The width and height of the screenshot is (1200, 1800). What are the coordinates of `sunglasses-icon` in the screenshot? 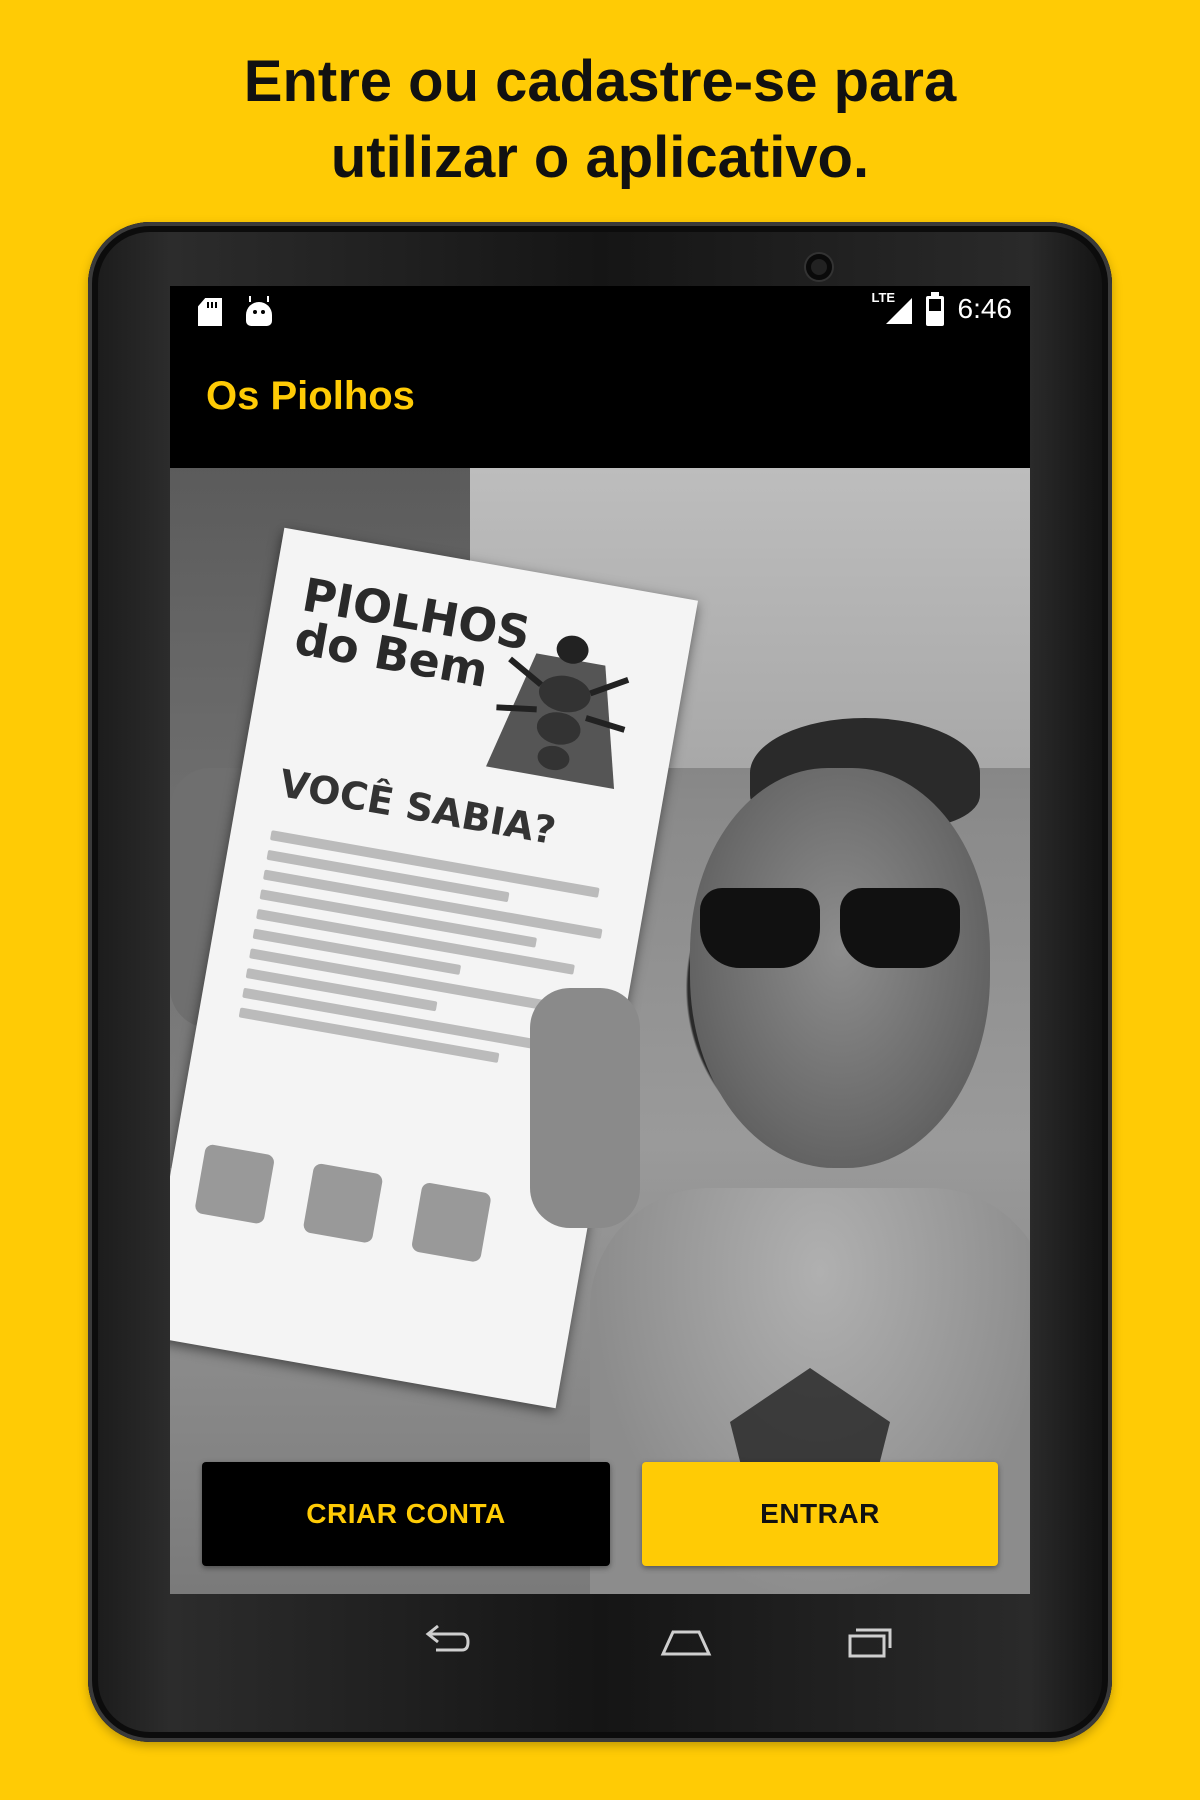 It's located at (830, 933).